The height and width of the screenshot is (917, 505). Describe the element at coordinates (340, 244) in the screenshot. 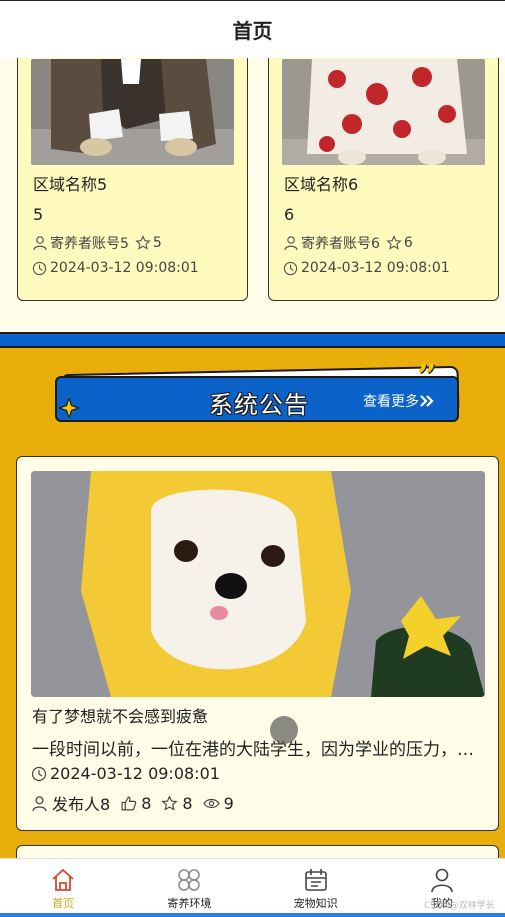

I see `foster-account: 寄养者账号6` at that location.